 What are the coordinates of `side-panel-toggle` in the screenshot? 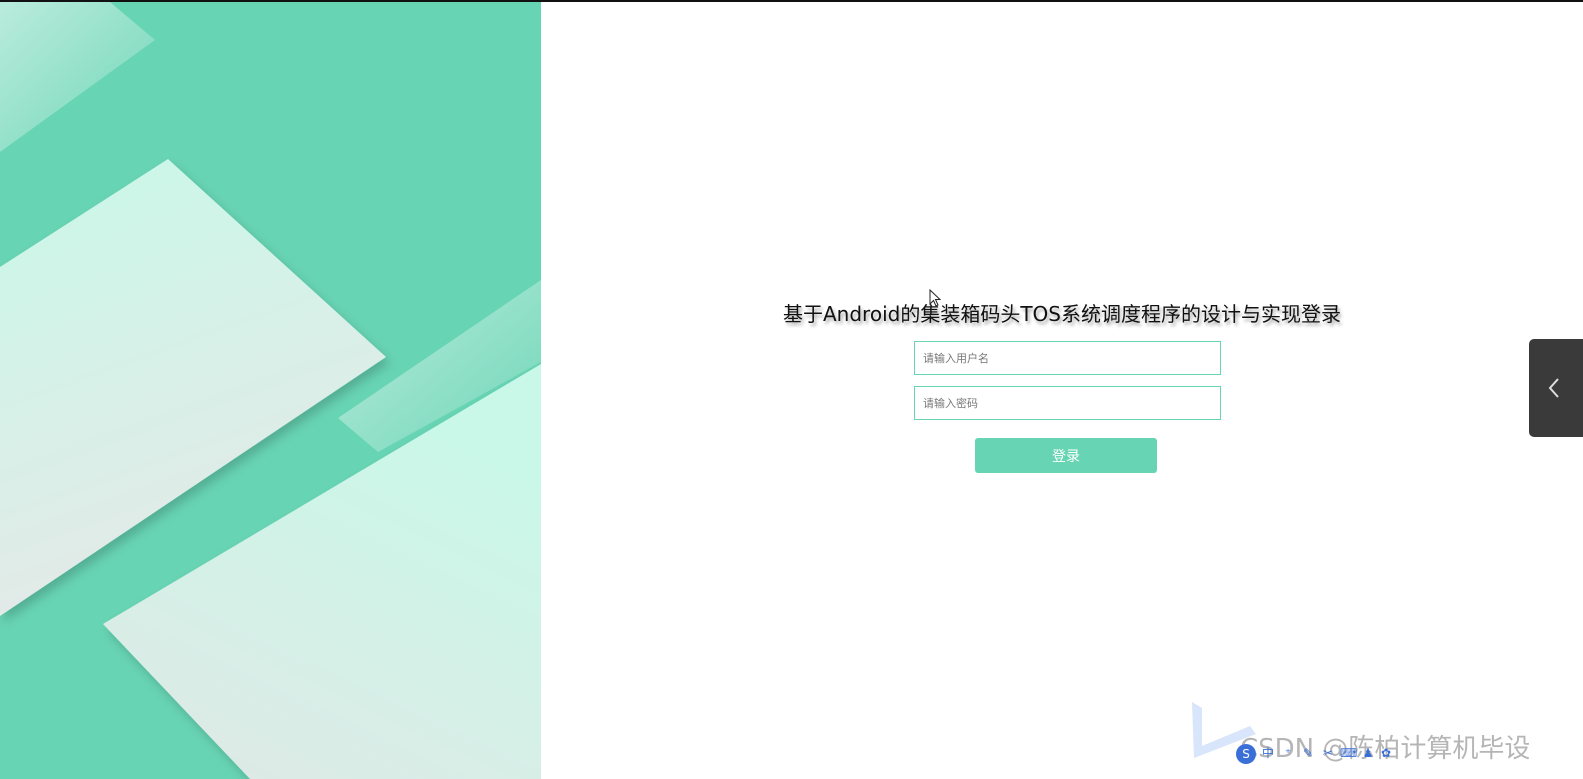 It's located at (1556, 388).